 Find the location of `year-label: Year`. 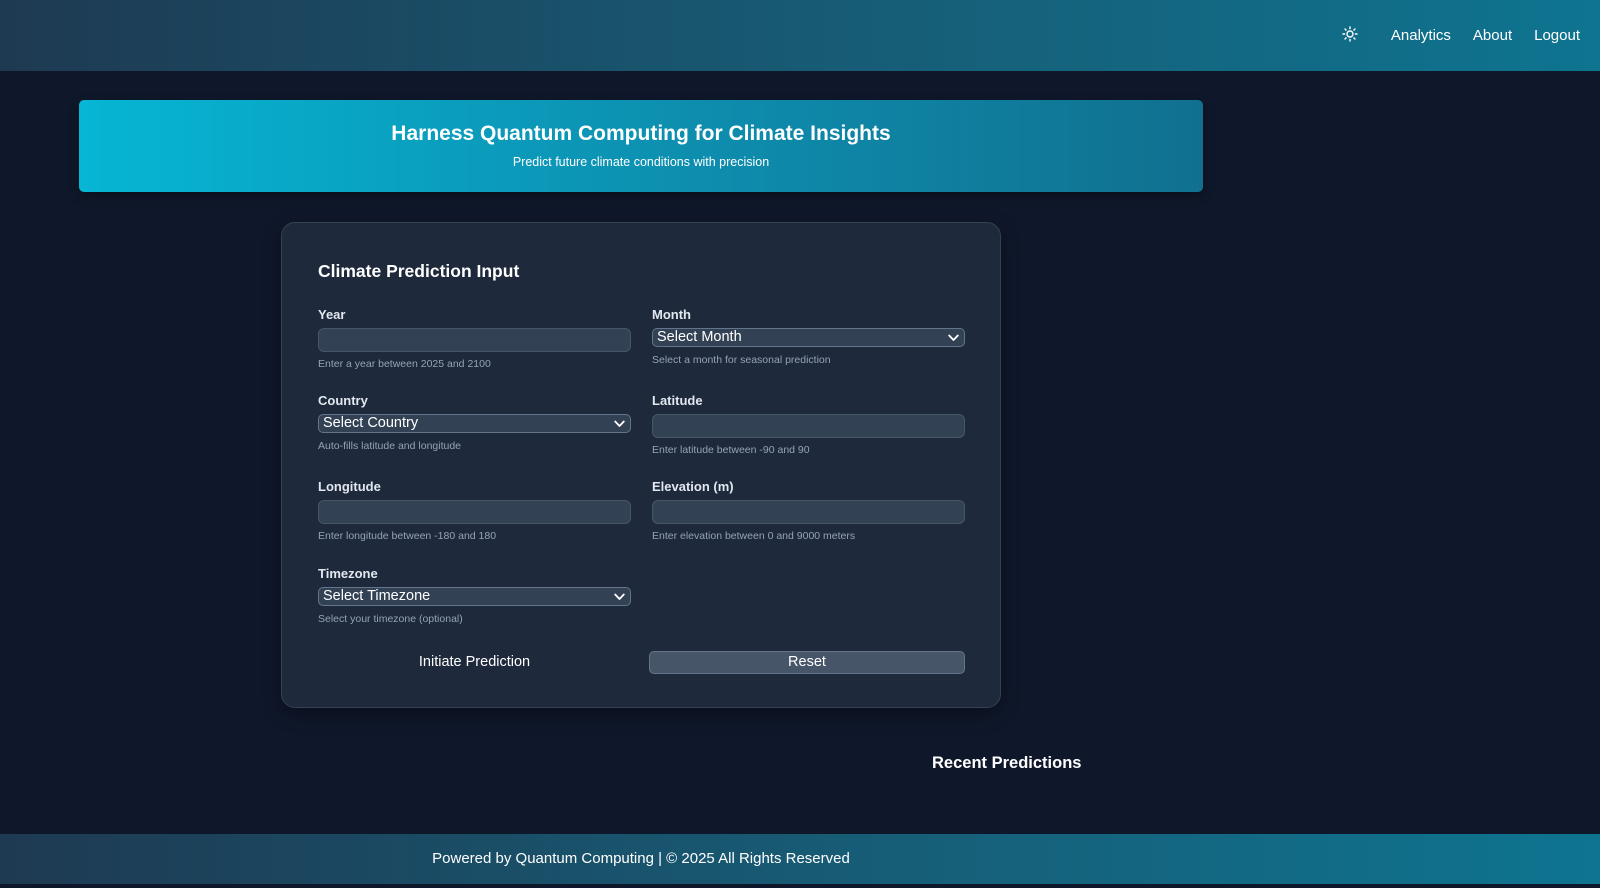

year-label: Year is located at coordinates (332, 314).